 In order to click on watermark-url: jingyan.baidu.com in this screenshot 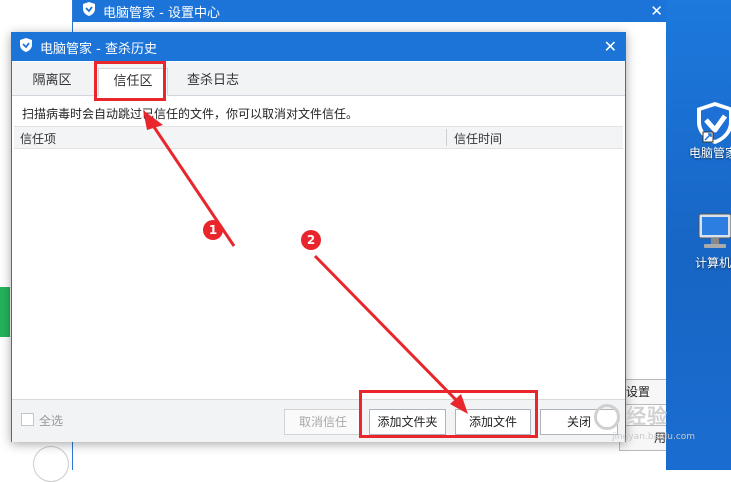, I will do `click(654, 437)`.